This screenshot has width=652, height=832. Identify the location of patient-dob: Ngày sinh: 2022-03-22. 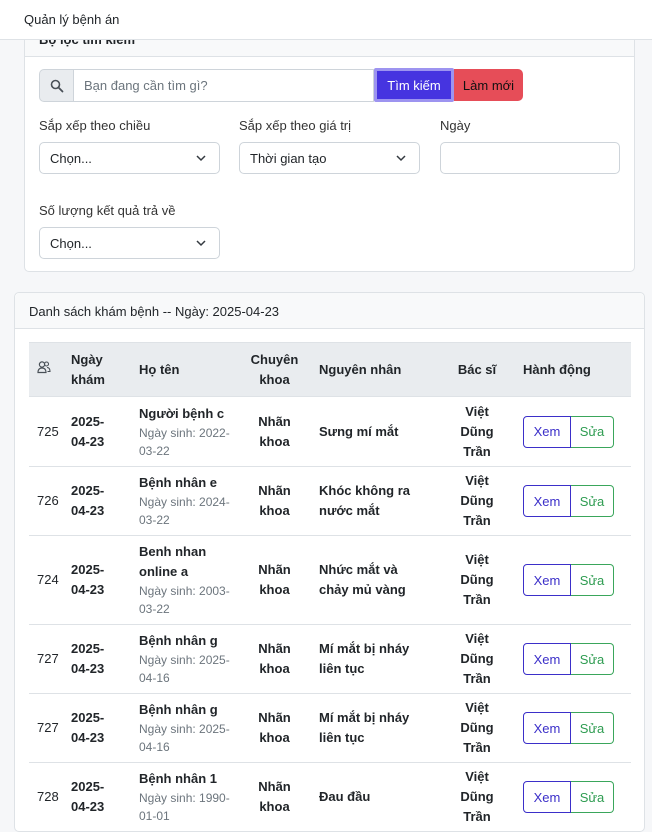
(184, 441).